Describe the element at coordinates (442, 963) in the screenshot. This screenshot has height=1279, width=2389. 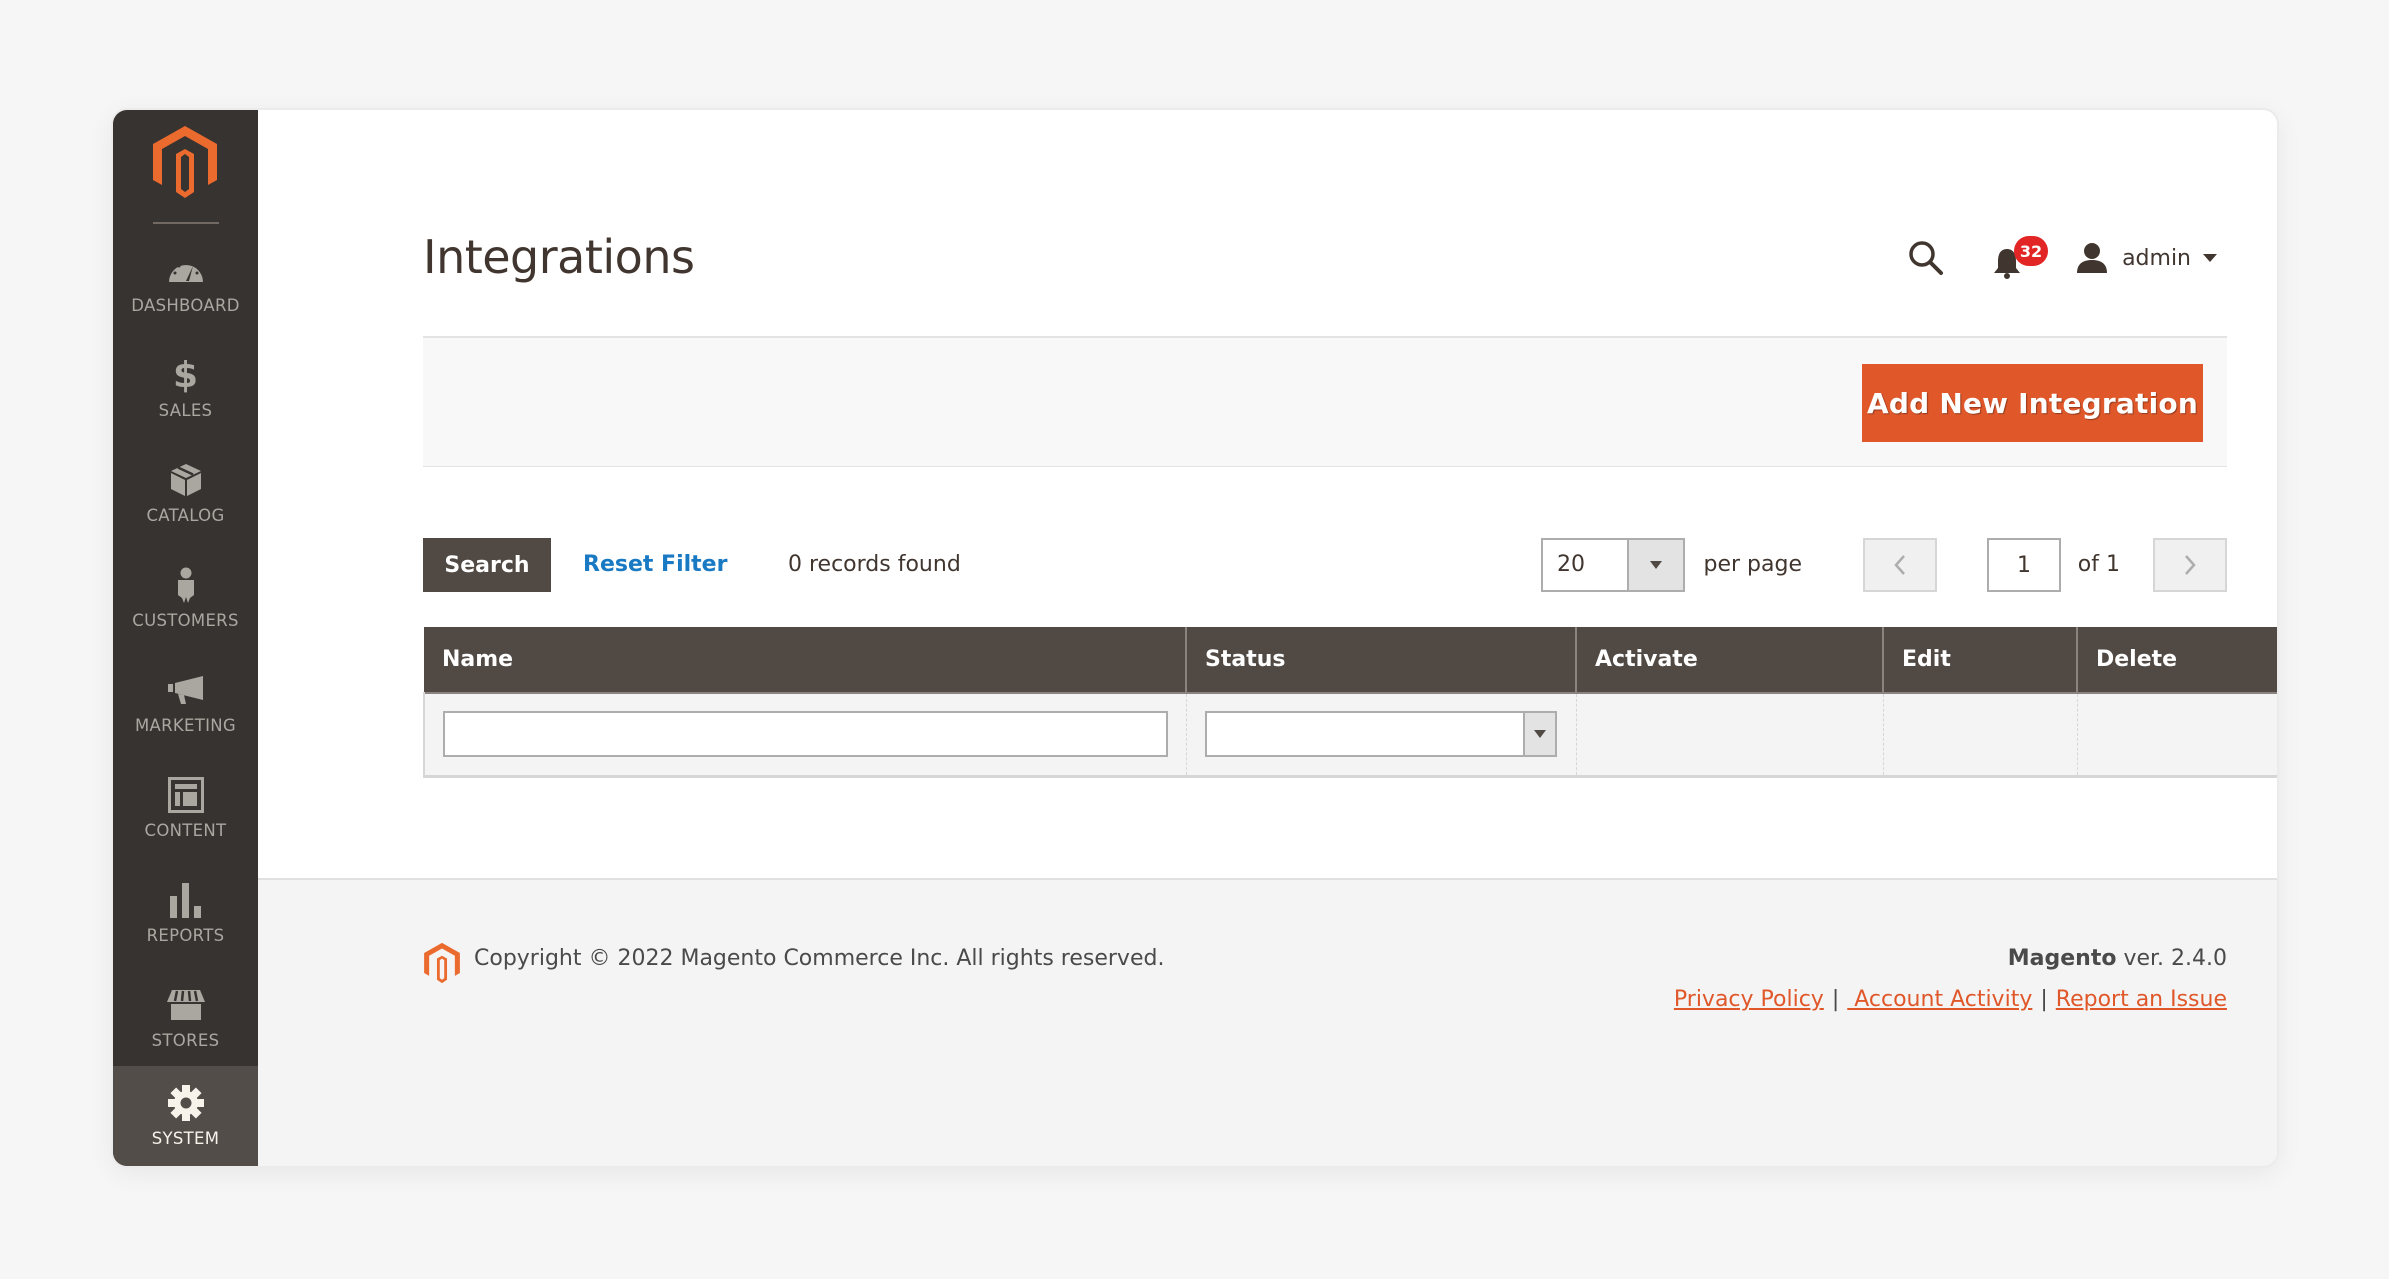
I see `magento-footer-logo` at that location.